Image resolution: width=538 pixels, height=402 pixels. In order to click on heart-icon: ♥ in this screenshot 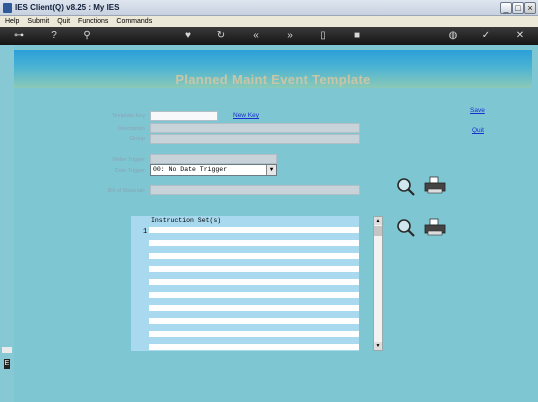, I will do `click(188, 36)`.